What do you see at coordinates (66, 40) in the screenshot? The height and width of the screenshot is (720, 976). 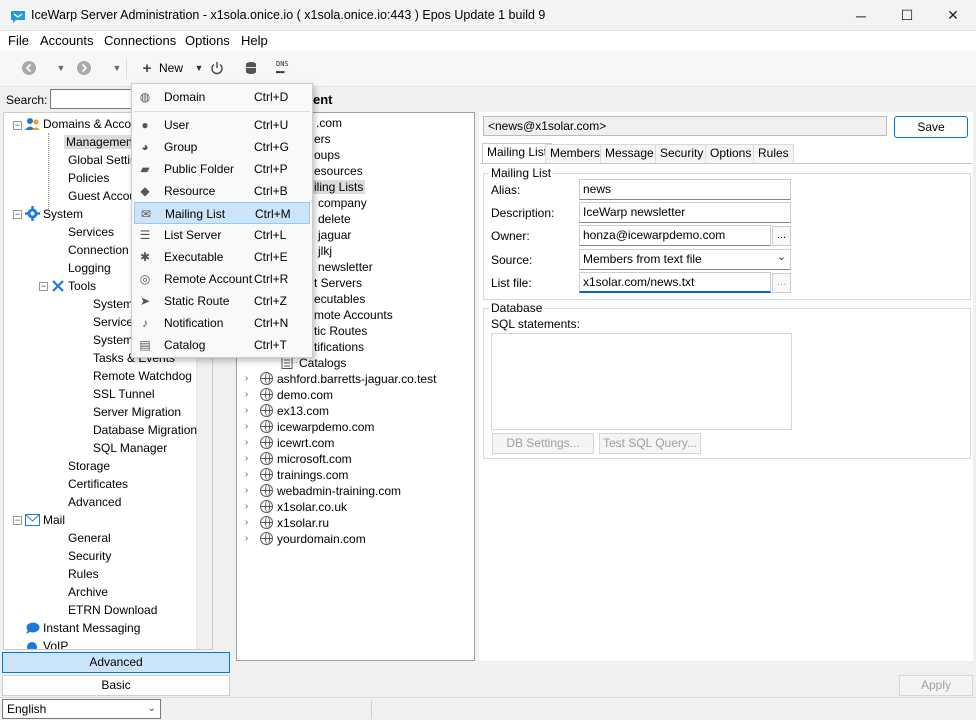 I see `menu-accounts: Accounts` at bounding box center [66, 40].